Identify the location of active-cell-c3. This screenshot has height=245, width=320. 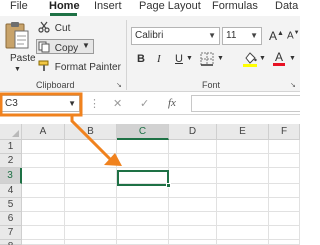
(143, 178).